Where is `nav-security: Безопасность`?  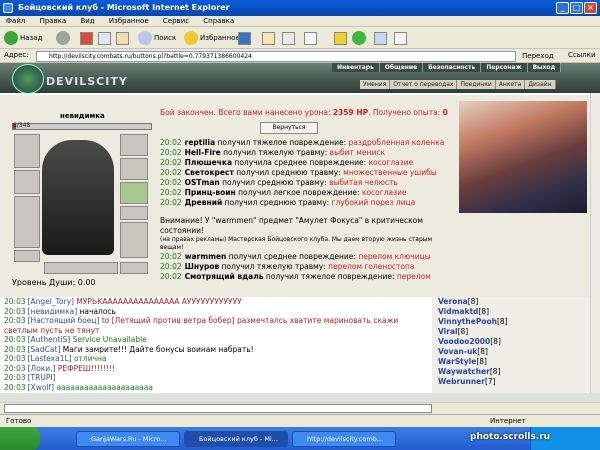
nav-security: Безопасность is located at coordinates (452, 67).